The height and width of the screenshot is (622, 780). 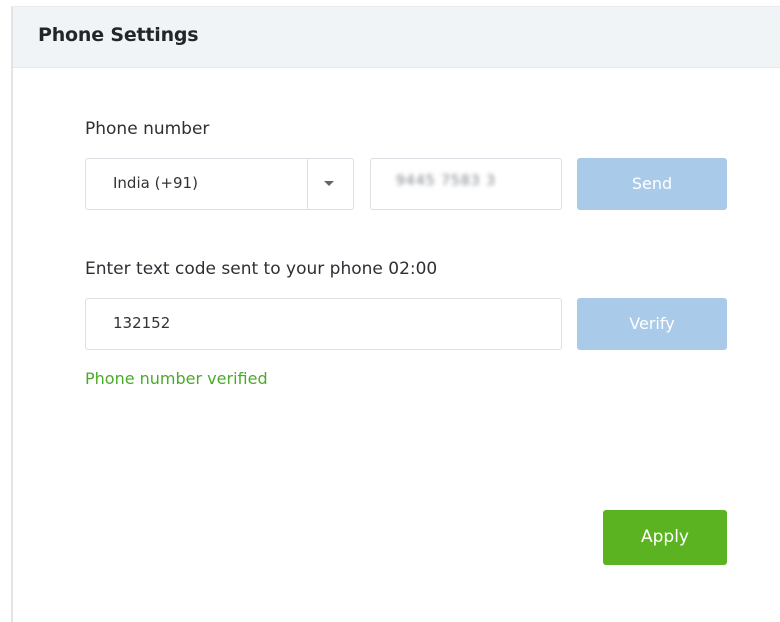 I want to click on phone-number-label: Phone number, so click(x=147, y=129).